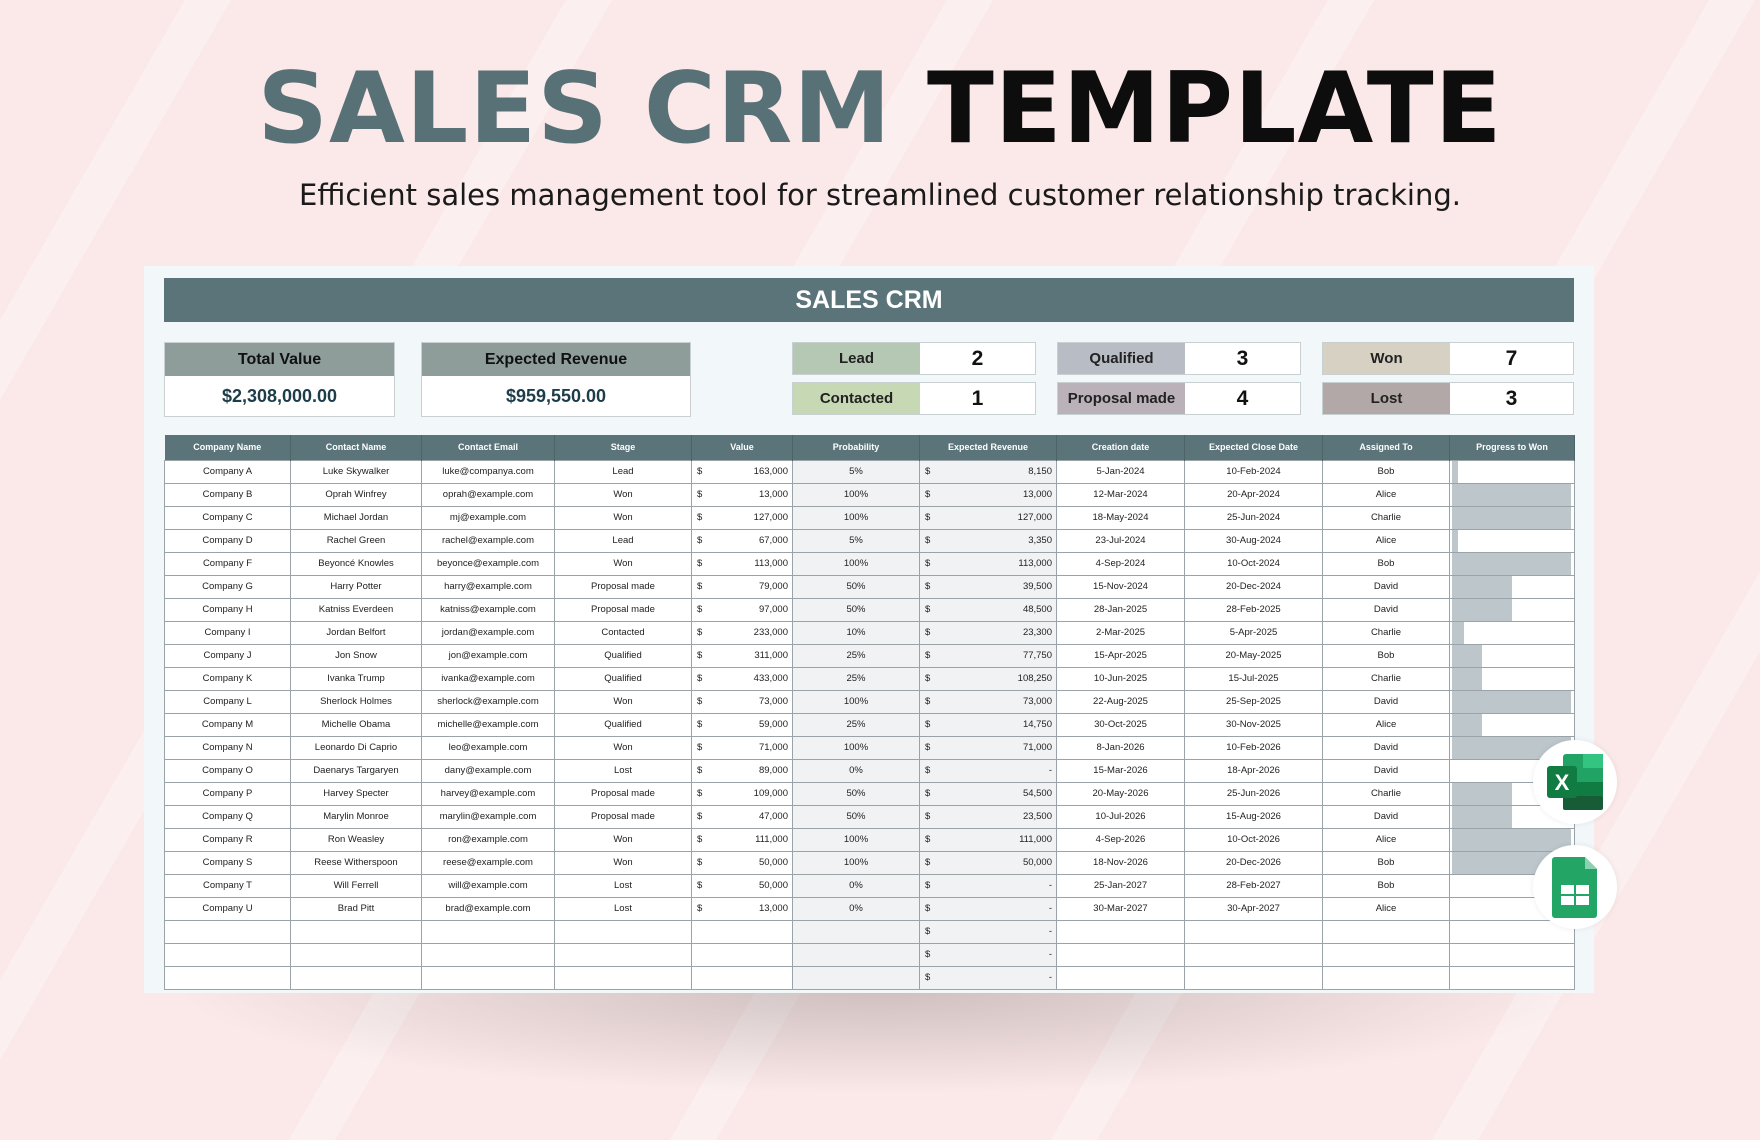 Image resolution: width=1760 pixels, height=1140 pixels. I want to click on cell-contact-name: Ivanka Trump, so click(356, 678).